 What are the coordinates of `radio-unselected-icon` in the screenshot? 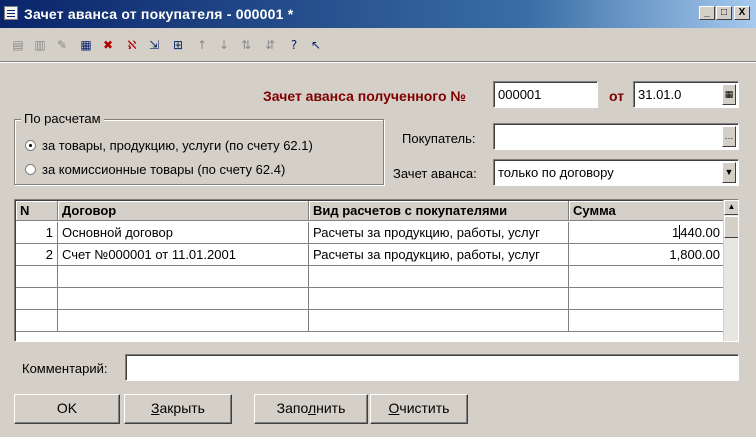 It's located at (30, 169).